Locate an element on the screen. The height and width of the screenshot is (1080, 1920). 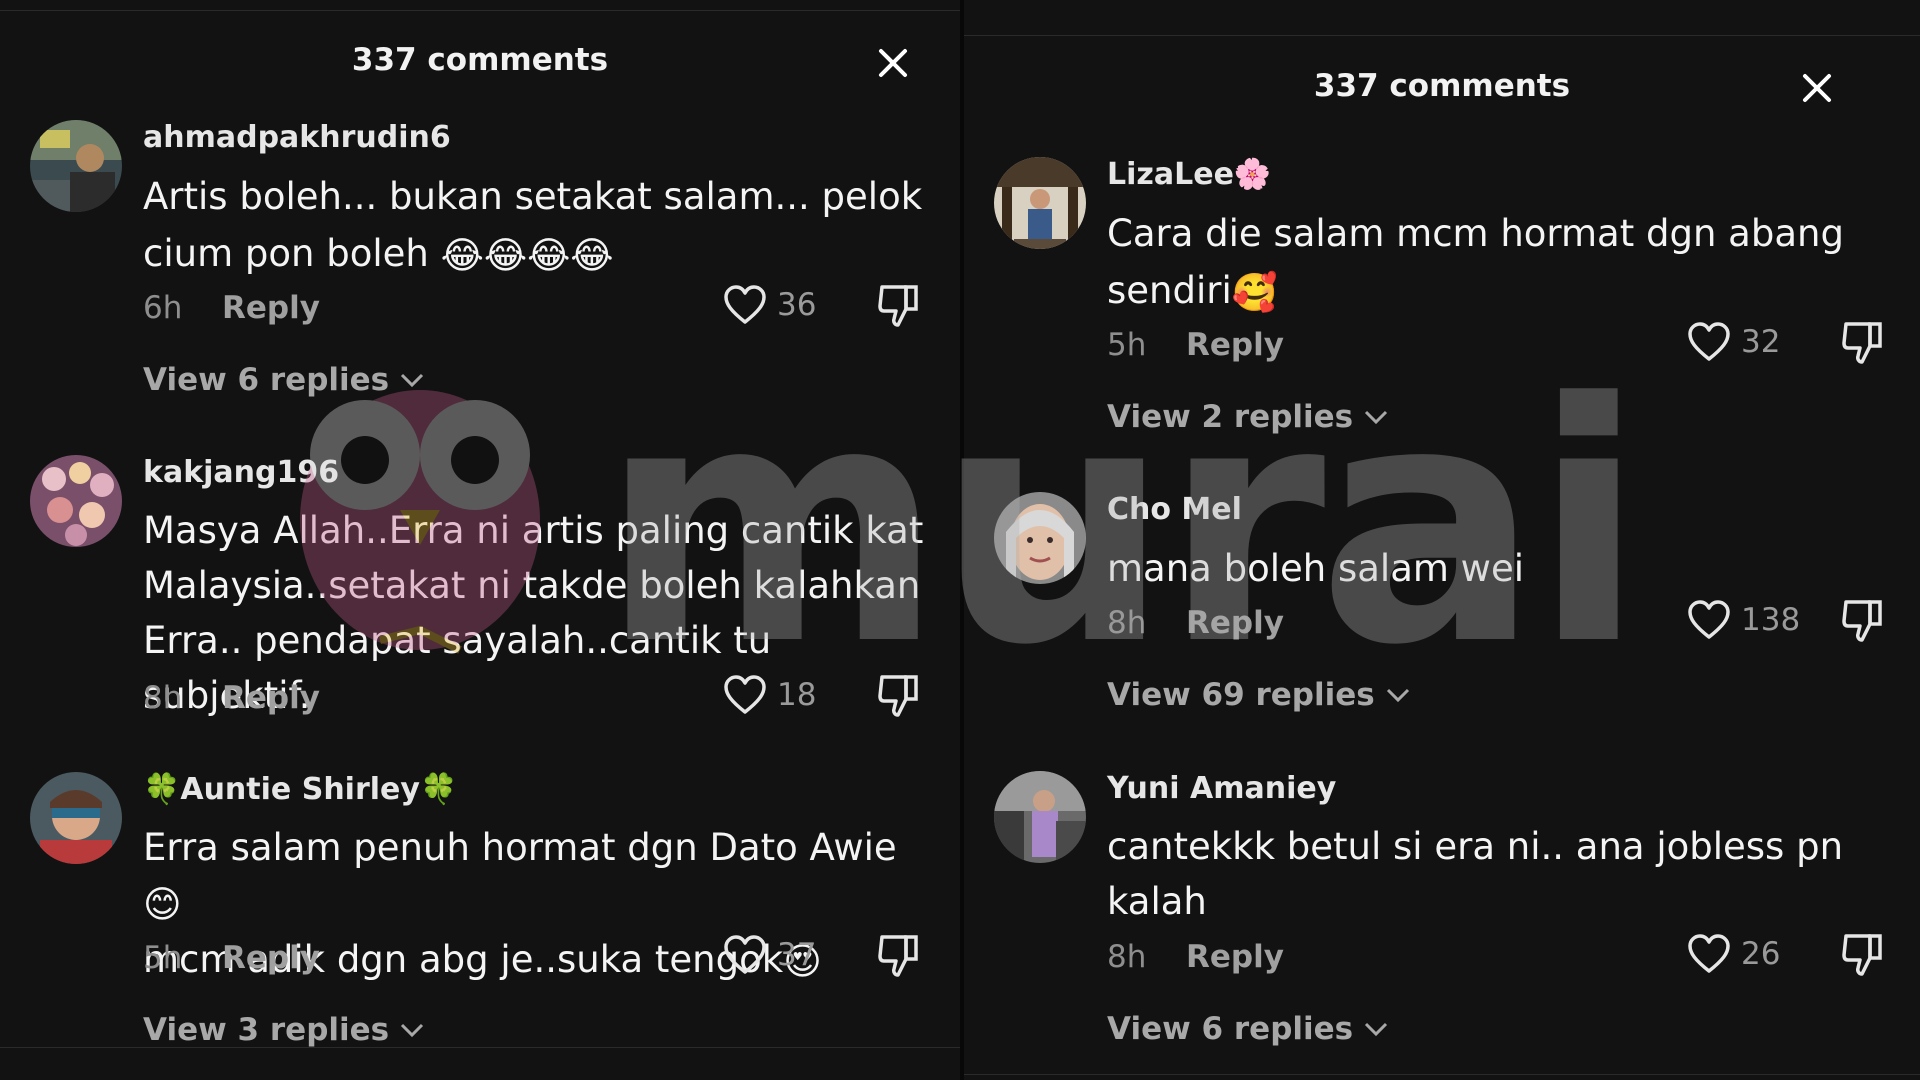
username-text: Auntie Shirley is located at coordinates (300, 789).